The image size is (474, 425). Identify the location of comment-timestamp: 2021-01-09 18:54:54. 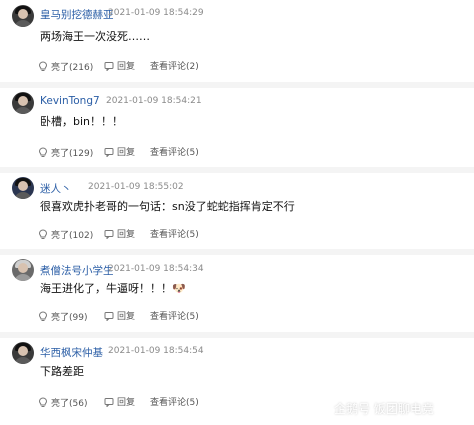
(156, 351).